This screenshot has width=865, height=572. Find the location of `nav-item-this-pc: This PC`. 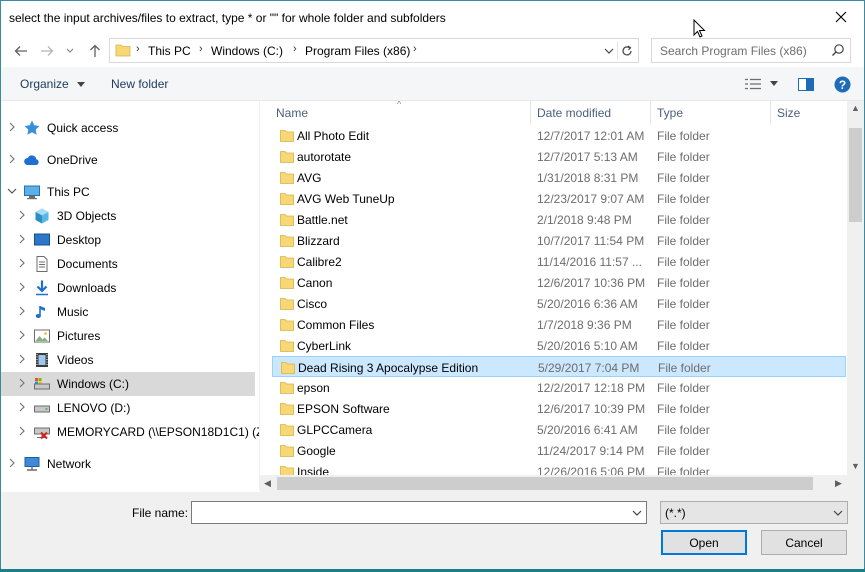

nav-item-this-pc: This PC is located at coordinates (128, 192).